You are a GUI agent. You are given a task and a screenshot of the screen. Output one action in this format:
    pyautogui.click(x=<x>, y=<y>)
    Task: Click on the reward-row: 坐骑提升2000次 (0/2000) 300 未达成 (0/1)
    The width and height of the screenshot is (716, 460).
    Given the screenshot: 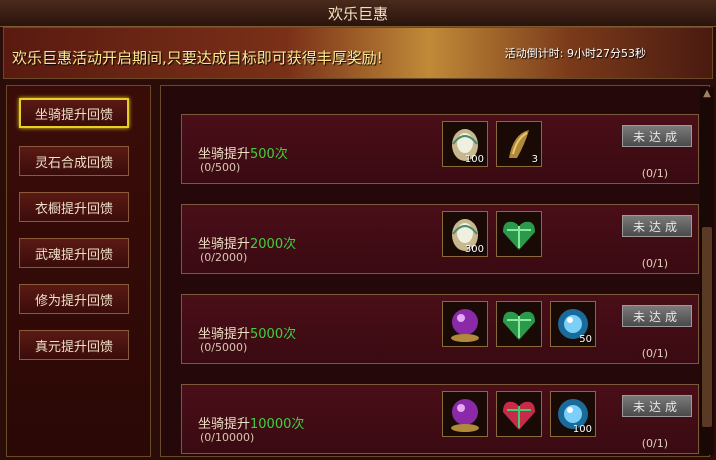 What is the action you would take?
    pyautogui.click(x=440, y=239)
    